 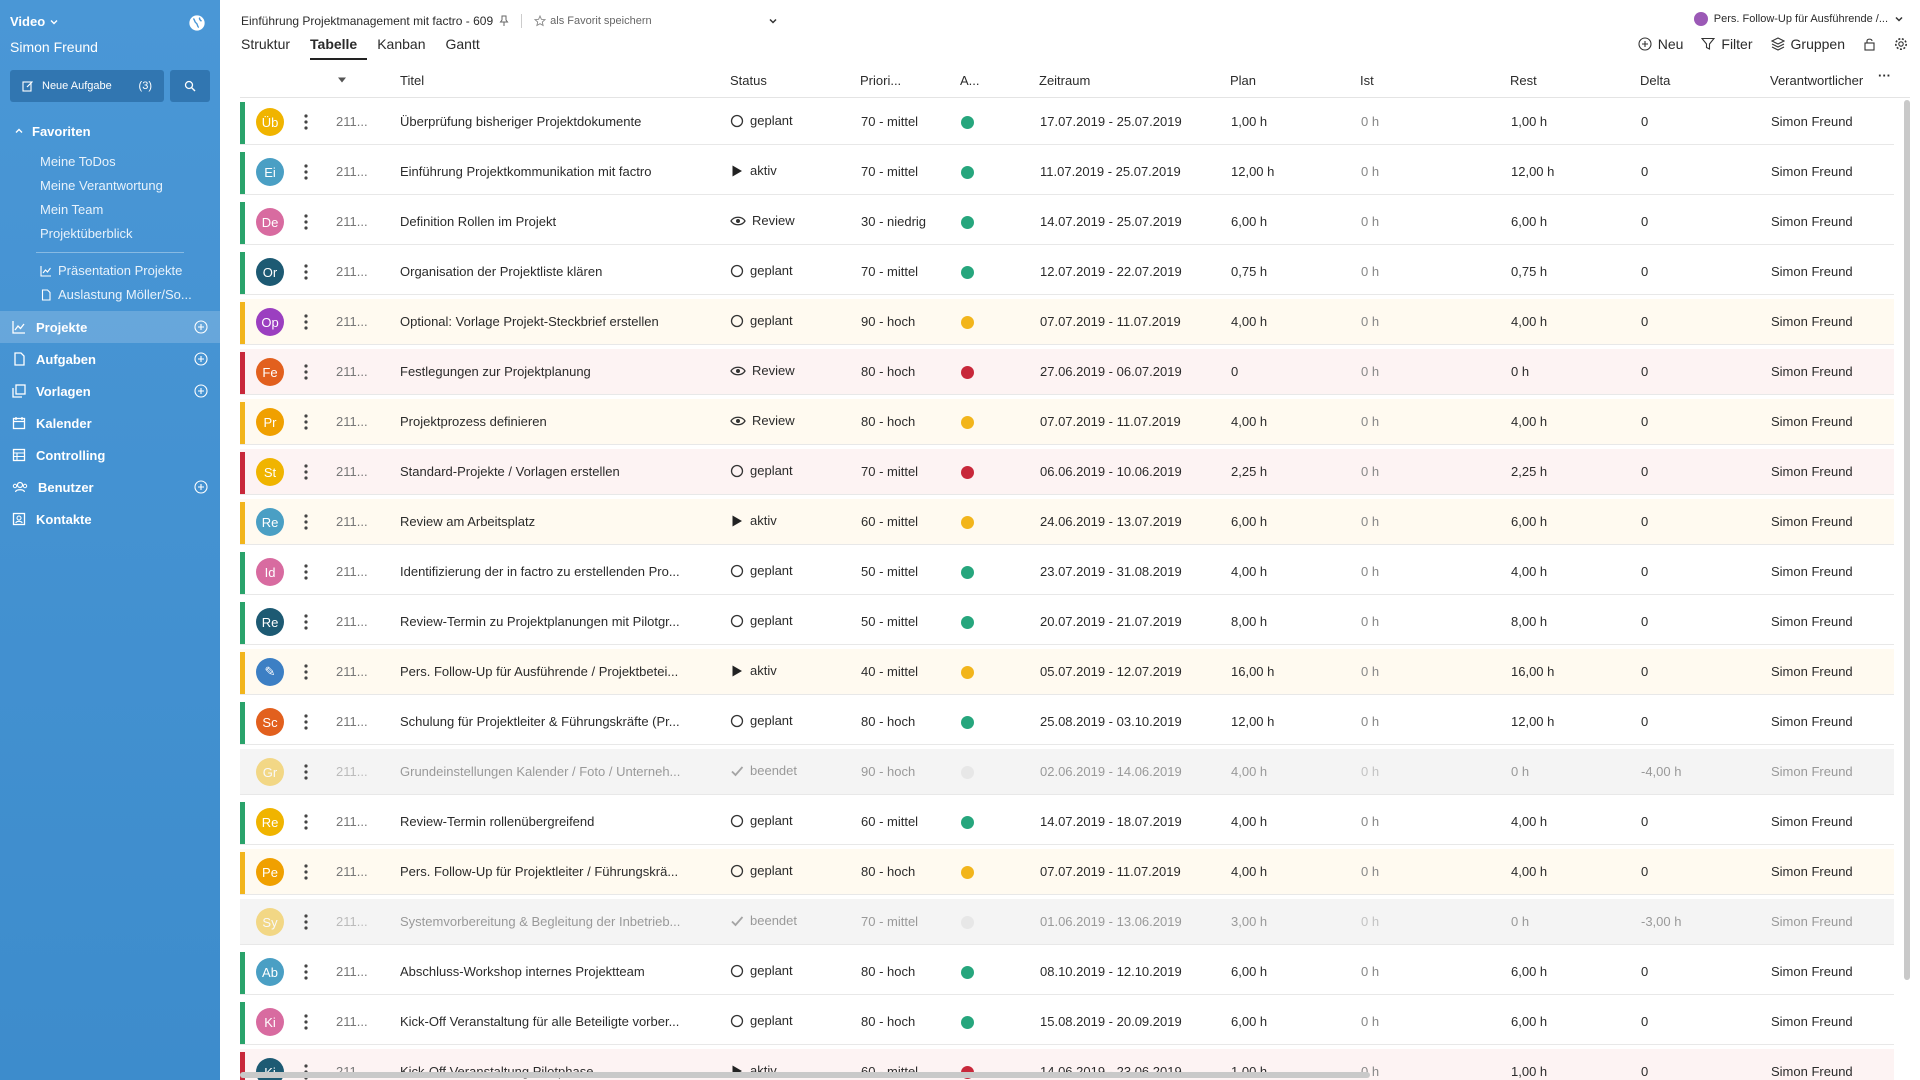 I want to click on lock-icon, so click(x=1869, y=44).